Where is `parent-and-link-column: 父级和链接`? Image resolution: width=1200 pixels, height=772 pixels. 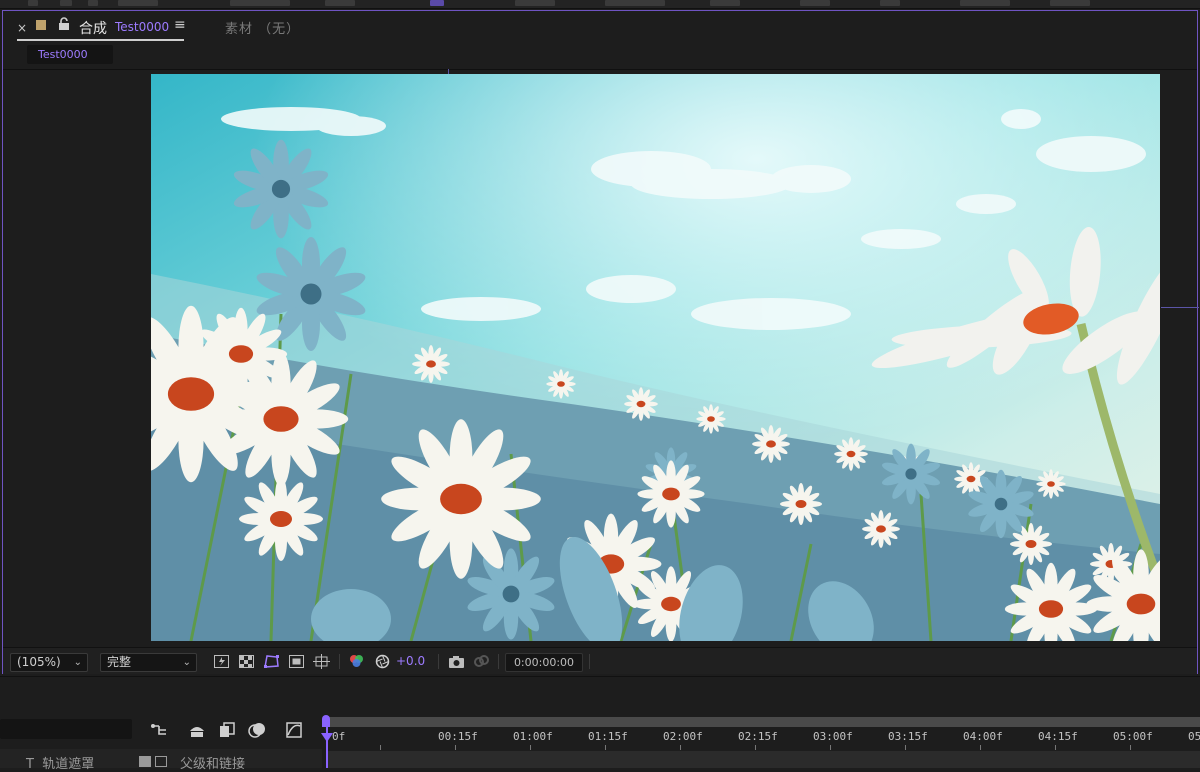
parent-and-link-column: 父级和链接 is located at coordinates (212, 762).